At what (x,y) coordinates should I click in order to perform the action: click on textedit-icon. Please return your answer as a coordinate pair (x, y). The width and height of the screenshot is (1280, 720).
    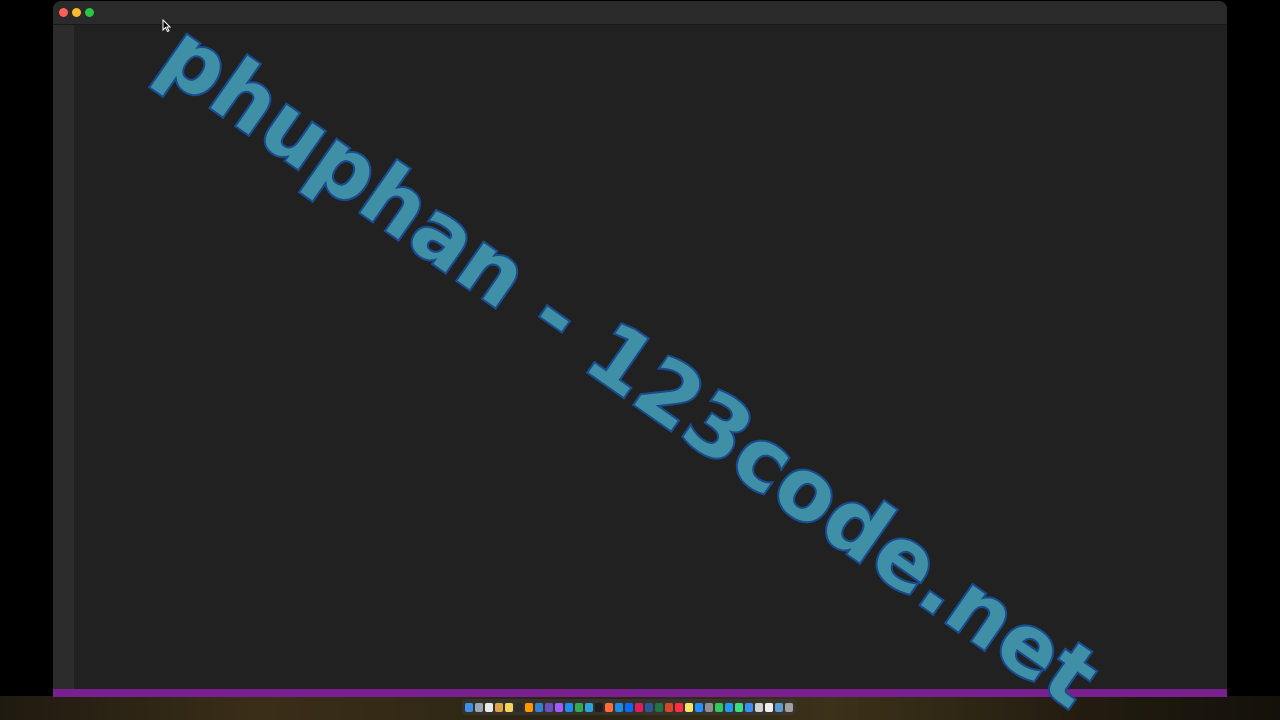
    Looking at the image, I should click on (769, 707).